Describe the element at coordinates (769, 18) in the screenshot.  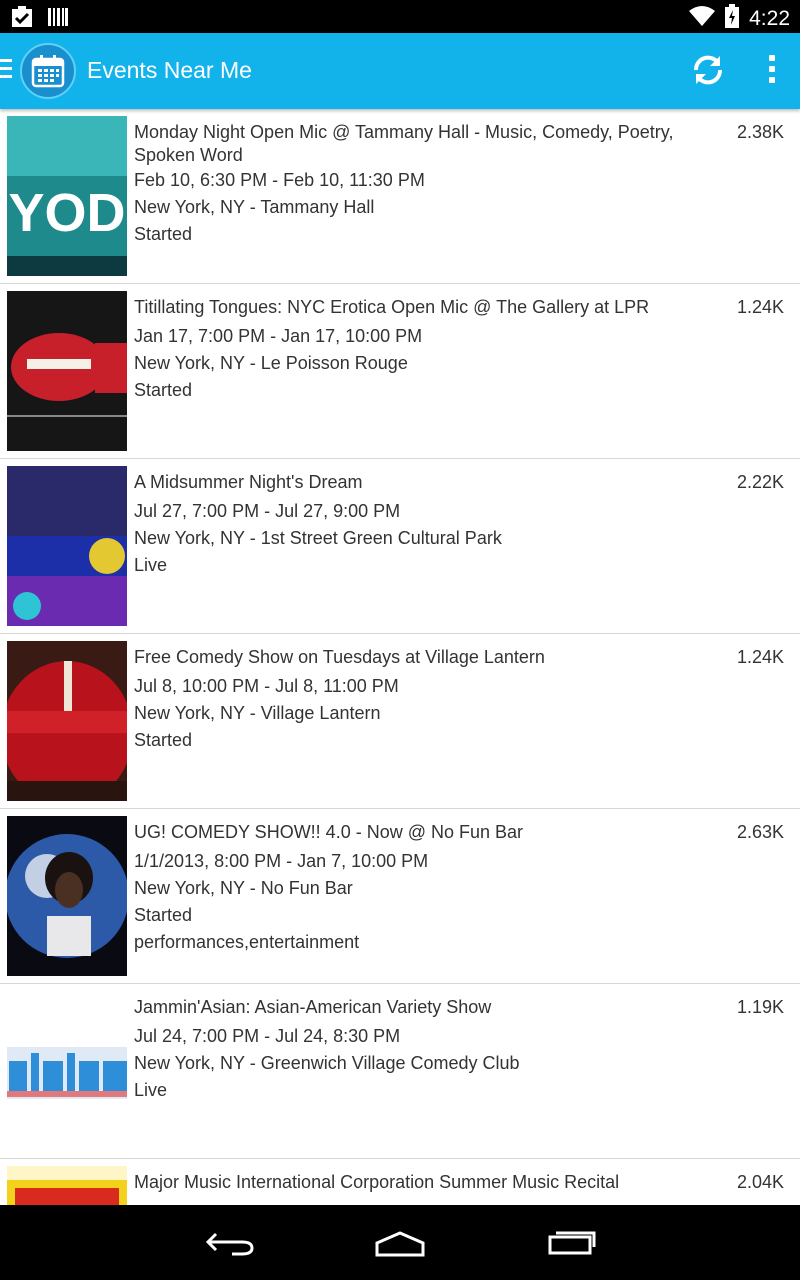
I see `clock: 4:22` at that location.